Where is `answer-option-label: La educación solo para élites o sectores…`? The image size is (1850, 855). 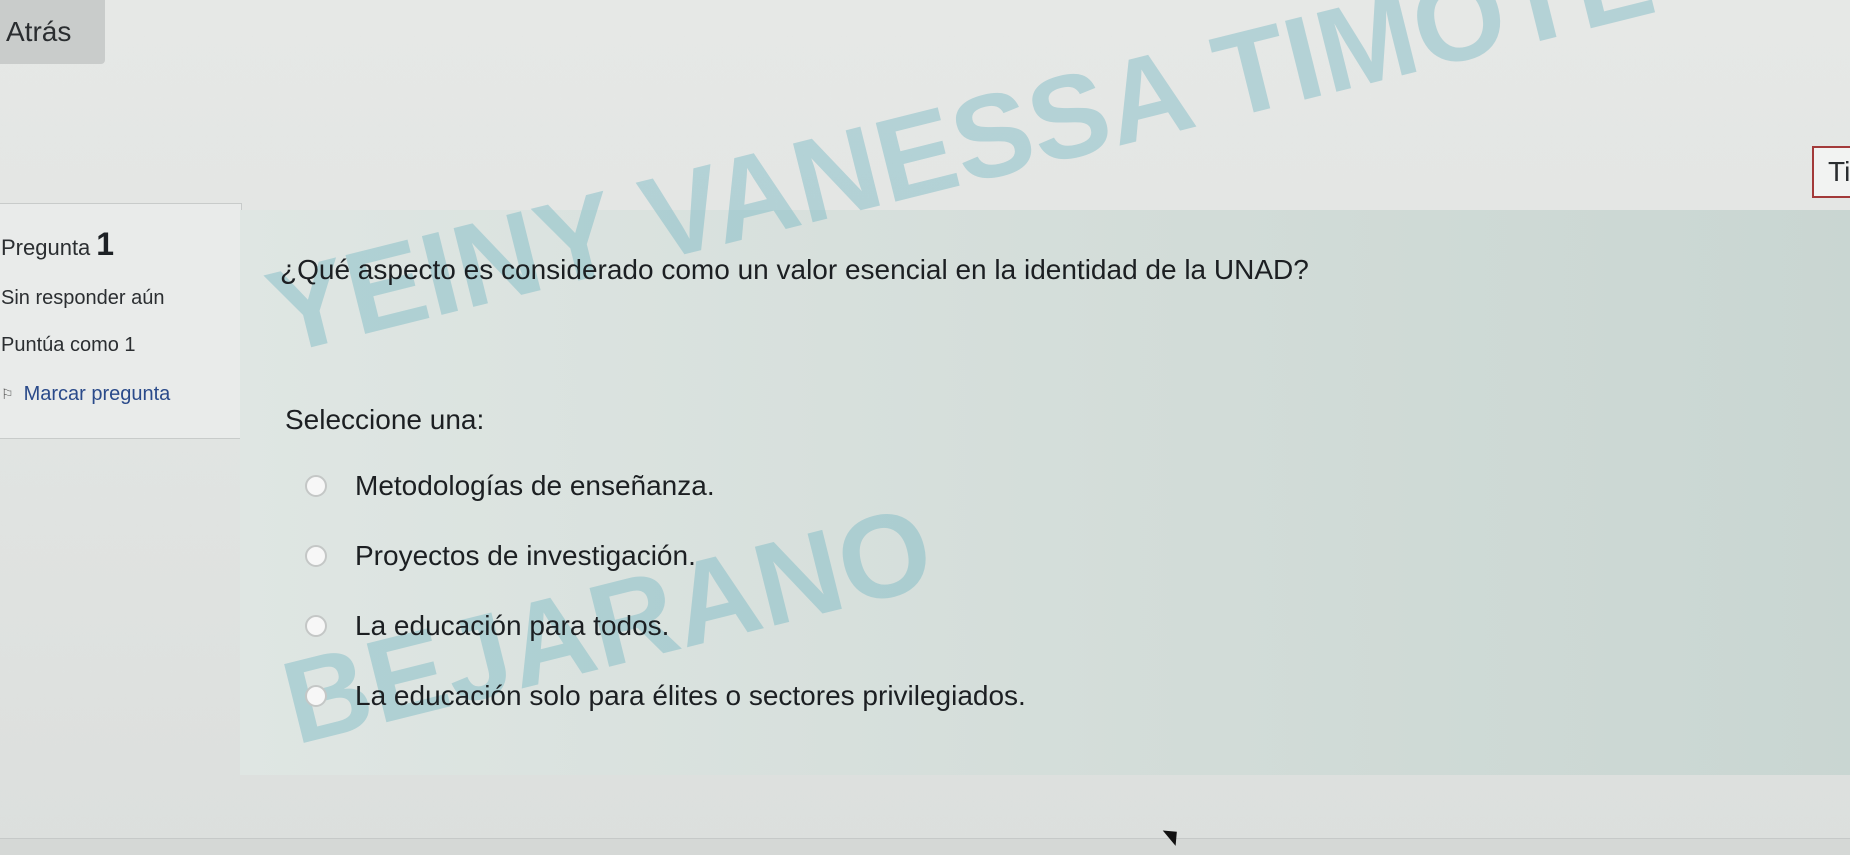 answer-option-label: La educación solo para élites o sectores… is located at coordinates (690, 695).